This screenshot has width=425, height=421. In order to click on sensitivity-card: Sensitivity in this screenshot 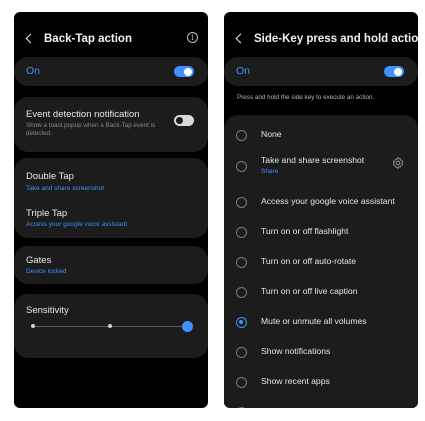, I will do `click(111, 326)`.